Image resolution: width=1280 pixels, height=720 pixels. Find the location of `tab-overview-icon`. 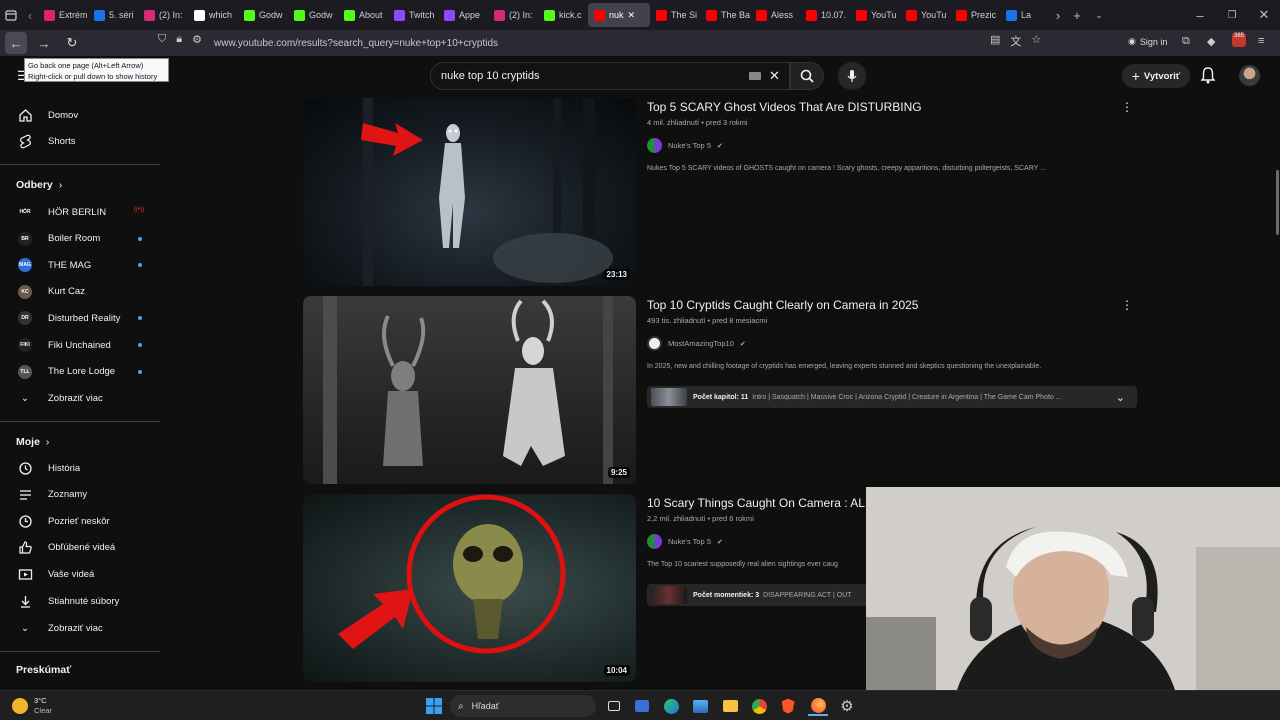

tab-overview-icon is located at coordinates (11, 15).